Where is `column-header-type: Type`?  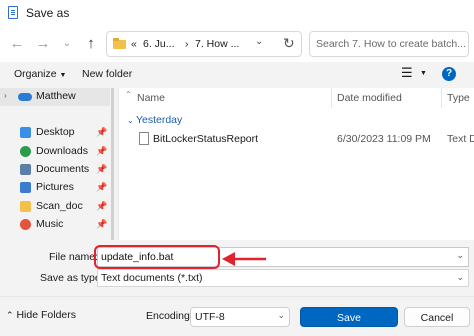
column-header-type: Type is located at coordinates (458, 98).